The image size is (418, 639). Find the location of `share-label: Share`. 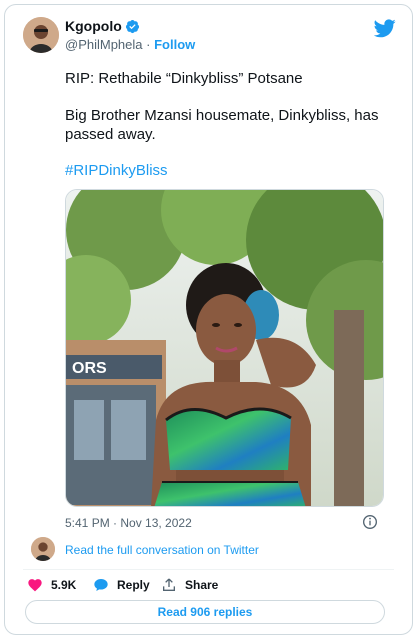

share-label: Share is located at coordinates (202, 585).